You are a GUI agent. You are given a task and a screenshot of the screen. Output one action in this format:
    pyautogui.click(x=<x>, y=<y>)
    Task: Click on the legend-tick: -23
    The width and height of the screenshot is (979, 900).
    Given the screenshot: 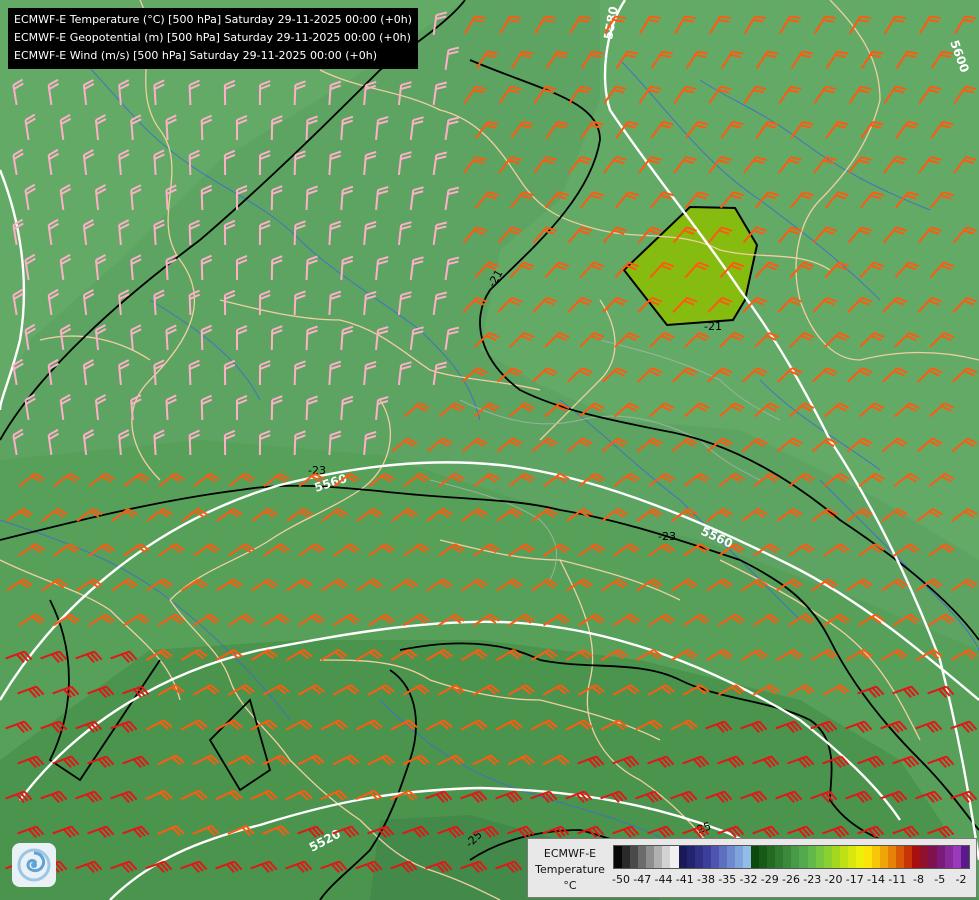 What is the action you would take?
    pyautogui.click(x=812, y=879)
    